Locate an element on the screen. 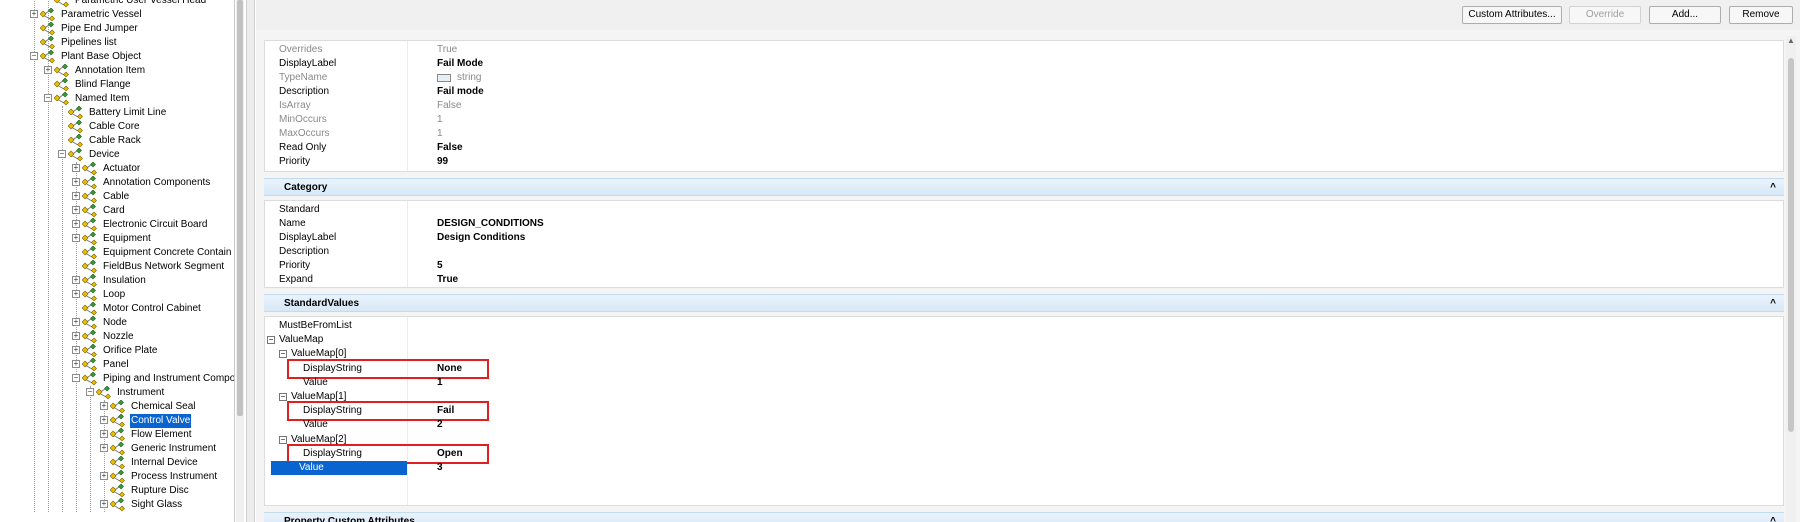 Image resolution: width=1800 pixels, height=522 pixels. property-value: 5 is located at coordinates (440, 266).